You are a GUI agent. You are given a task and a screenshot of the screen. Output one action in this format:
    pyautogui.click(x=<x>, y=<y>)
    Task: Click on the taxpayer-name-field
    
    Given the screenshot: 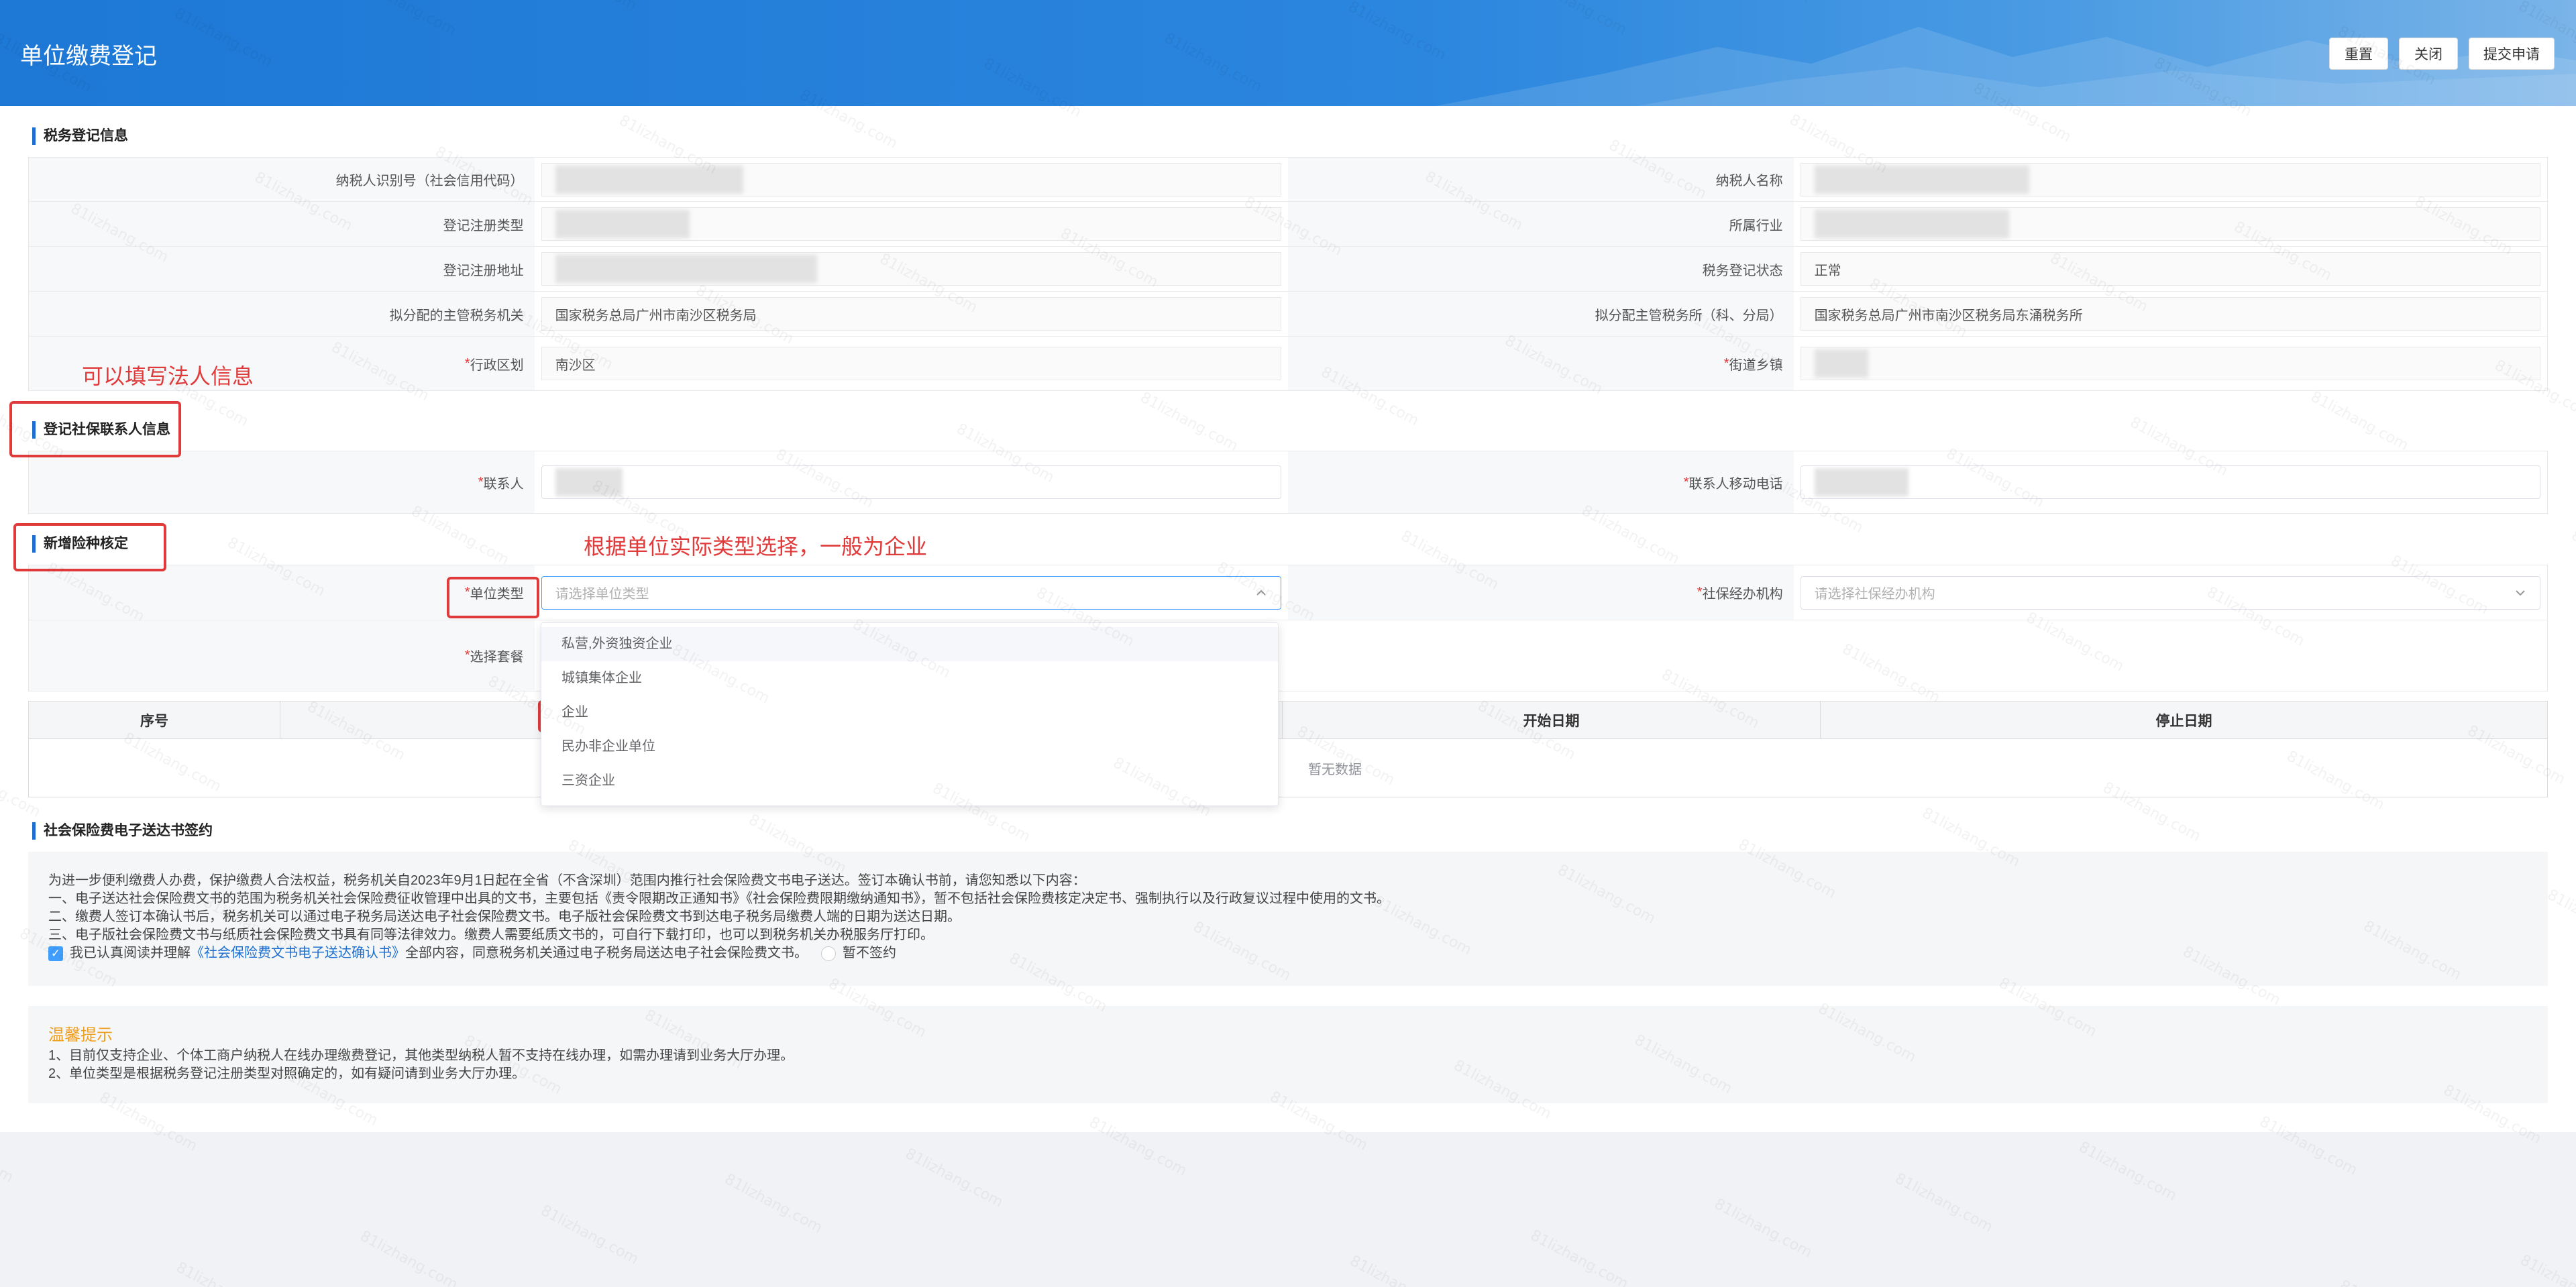 What is the action you would take?
    pyautogui.click(x=2170, y=179)
    